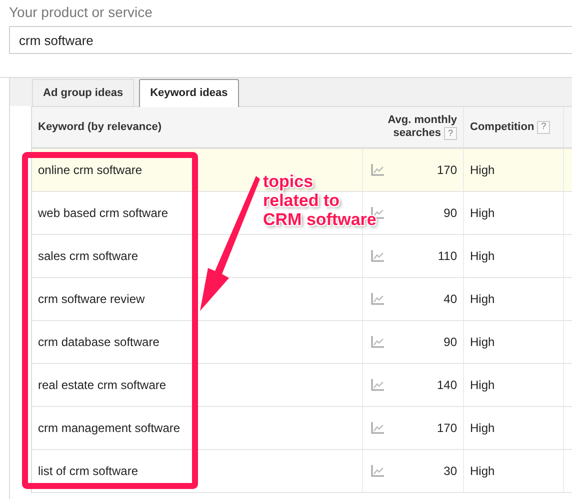 The width and height of the screenshot is (572, 499). What do you see at coordinates (81, 13) in the screenshot?
I see `field-label: Your product or service` at bounding box center [81, 13].